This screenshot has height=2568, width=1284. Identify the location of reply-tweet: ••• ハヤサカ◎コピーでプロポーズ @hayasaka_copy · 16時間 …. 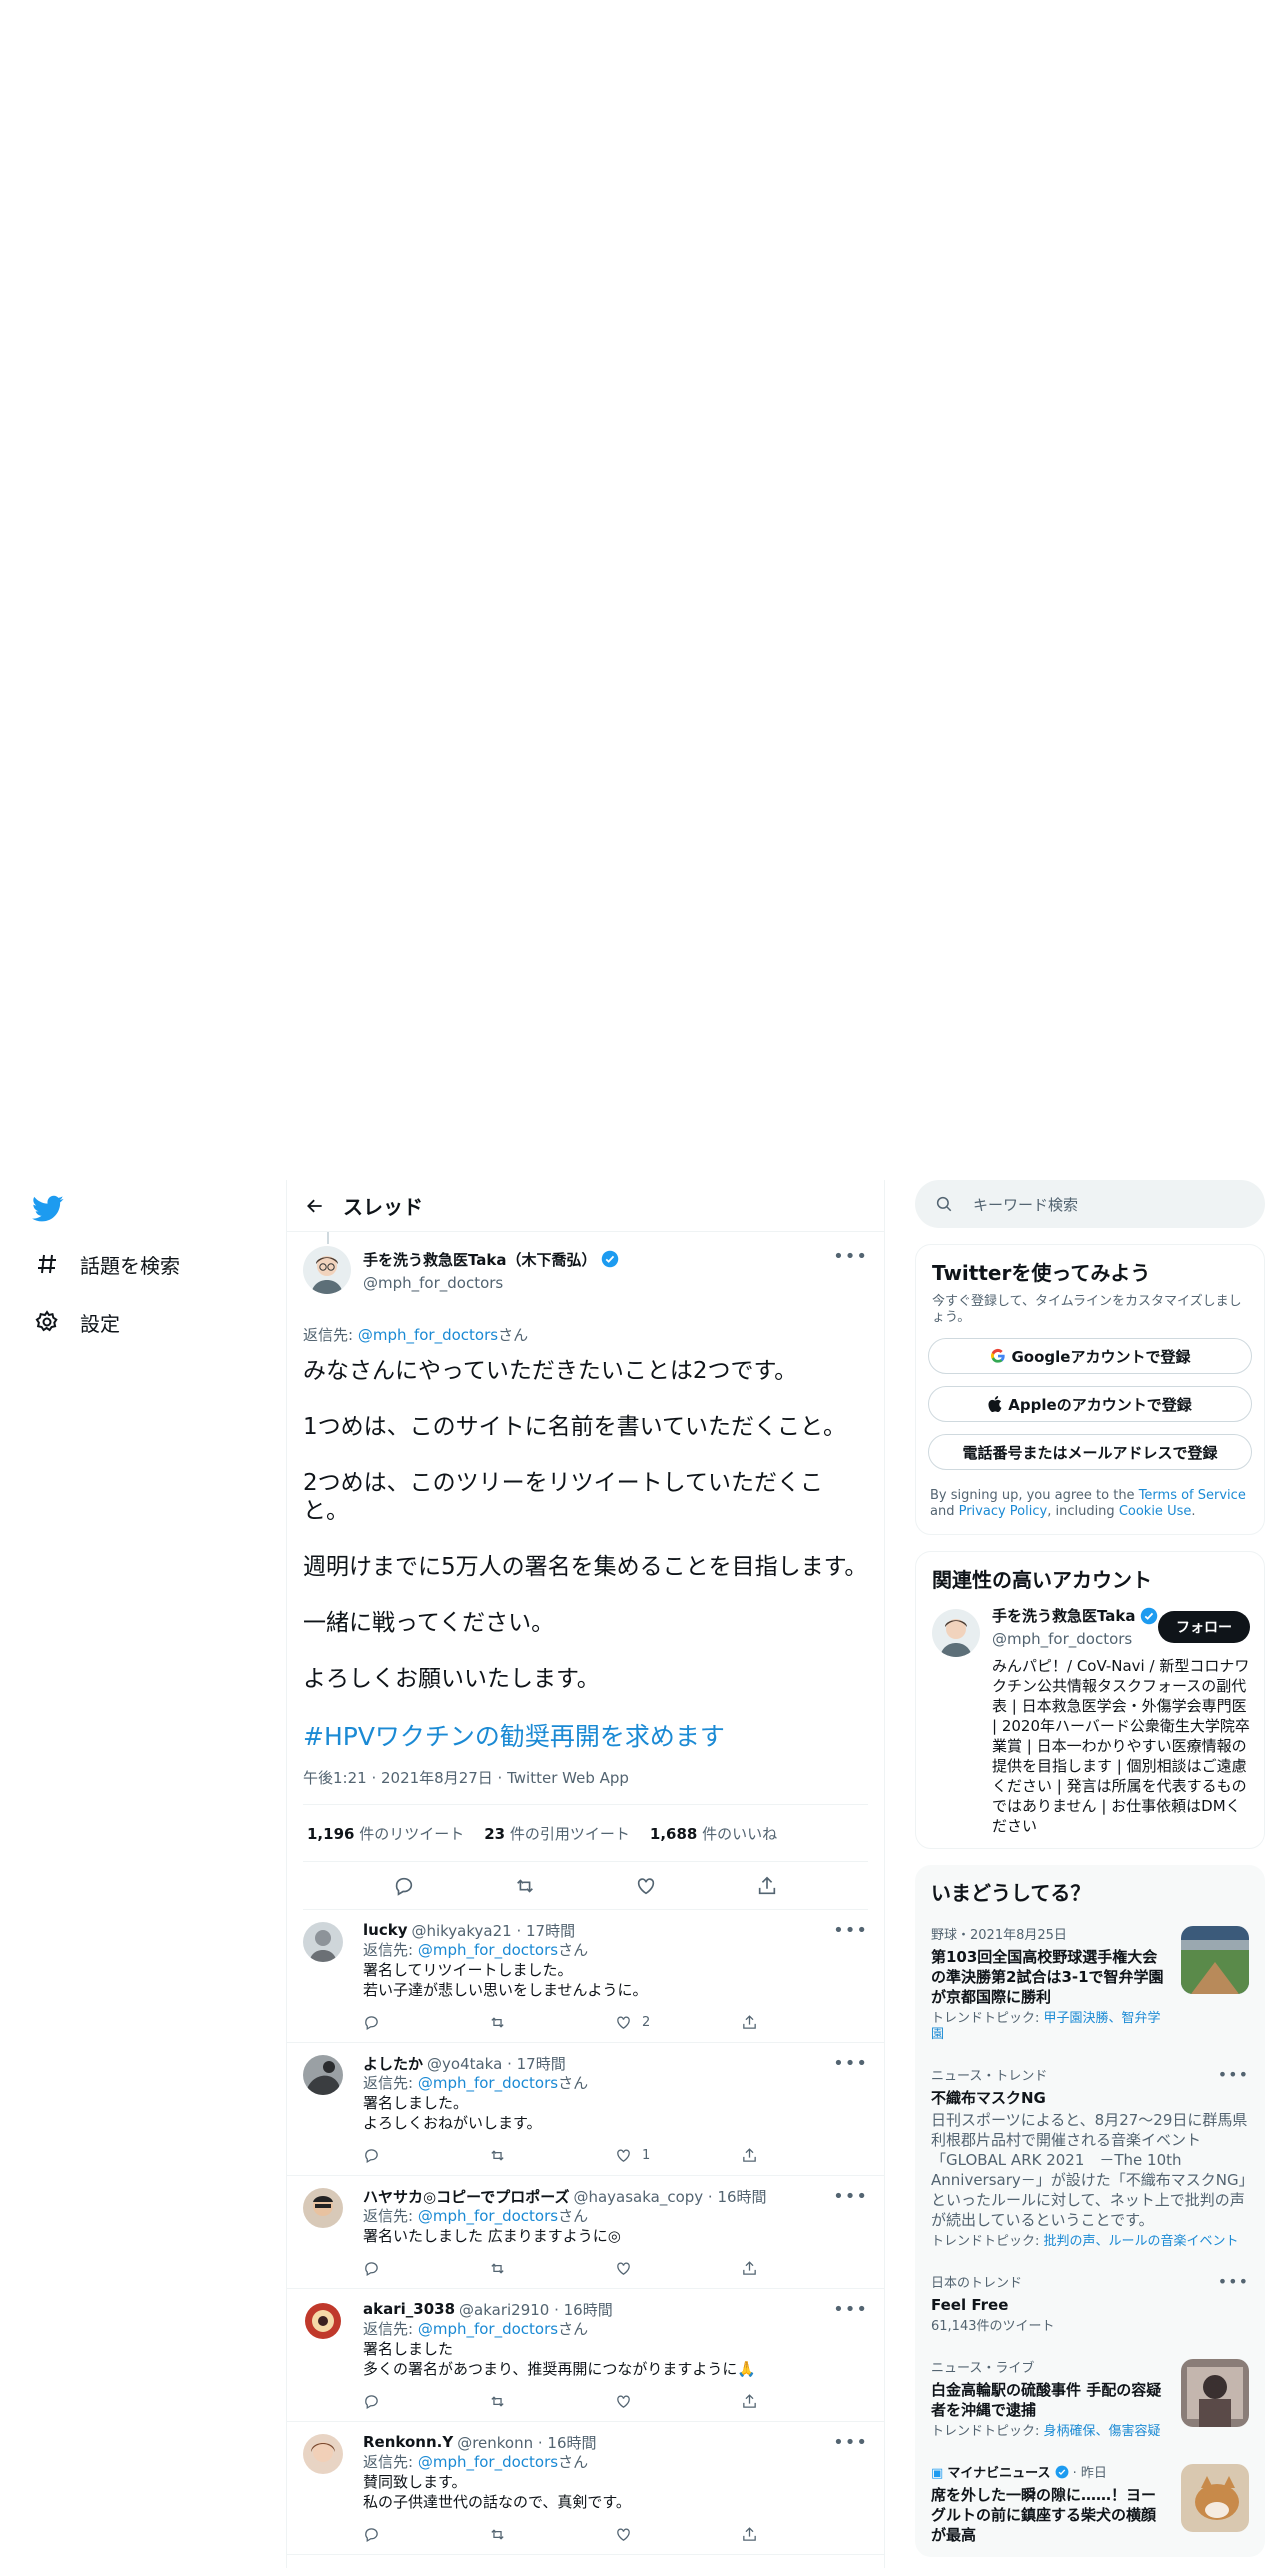
(585, 2232).